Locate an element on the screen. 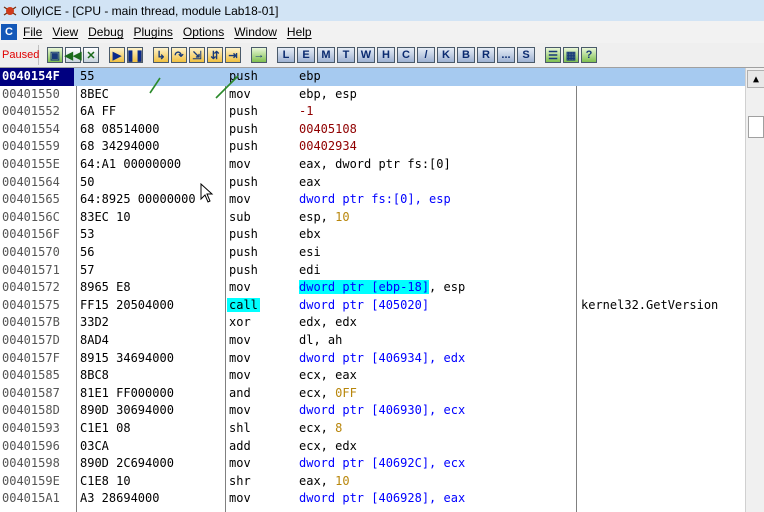 The image size is (764, 512). mouse-cursor-icon is located at coordinates (207, 193).